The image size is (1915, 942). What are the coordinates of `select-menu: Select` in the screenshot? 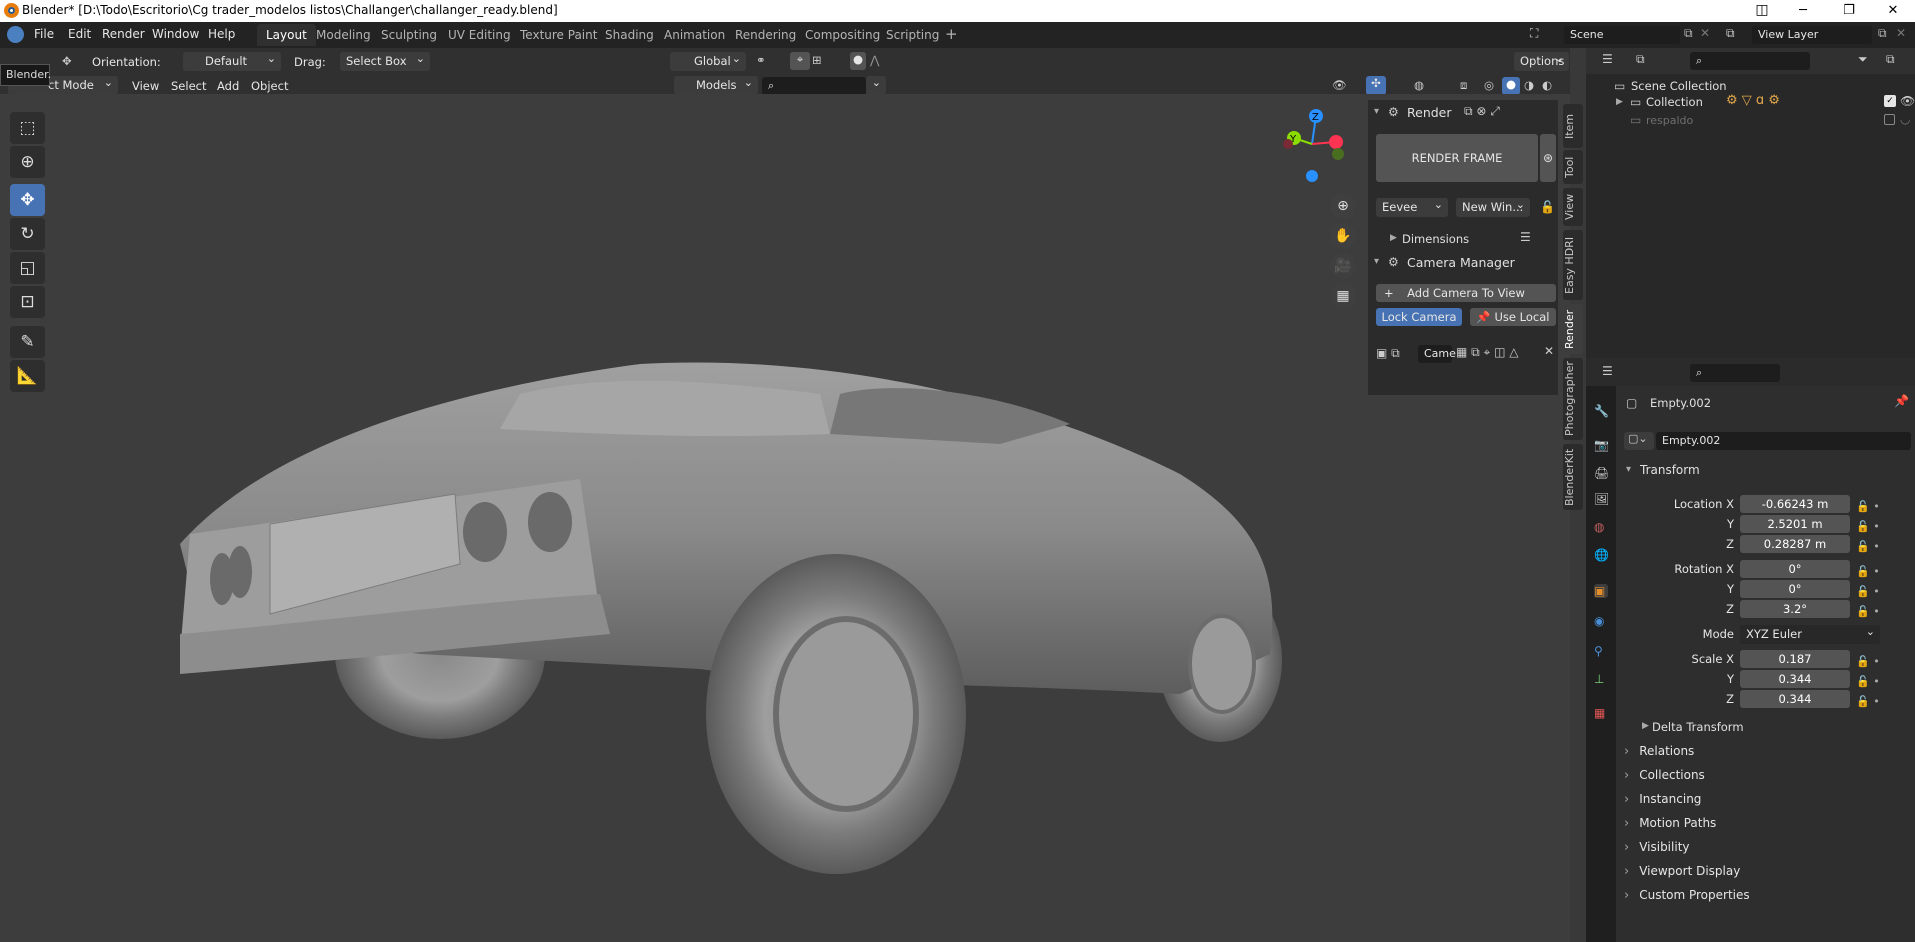 It's located at (188, 86).